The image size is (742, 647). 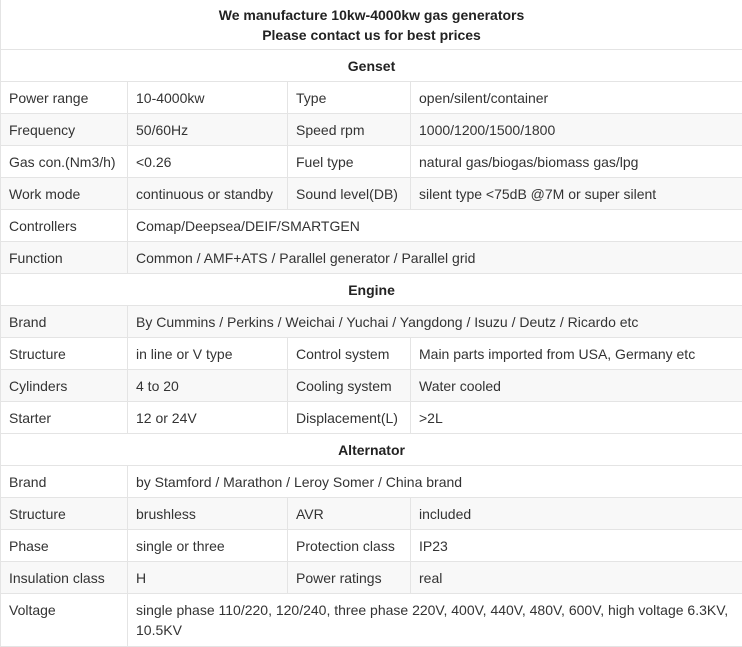 What do you see at coordinates (349, 130) in the screenshot?
I see `row-label: Speed rpm` at bounding box center [349, 130].